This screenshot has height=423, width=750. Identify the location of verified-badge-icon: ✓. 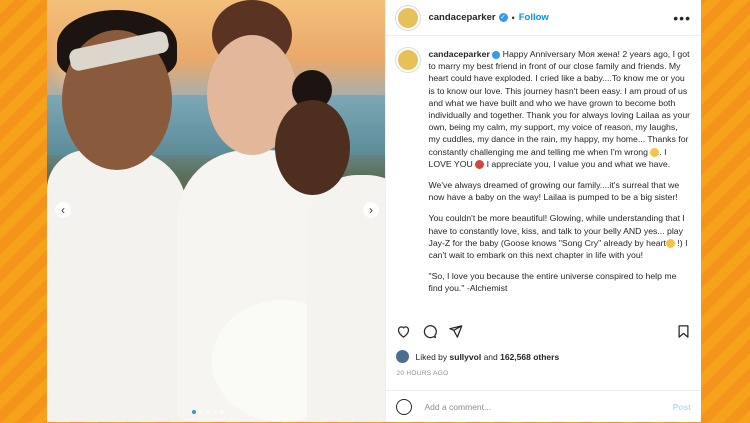
(503, 17).